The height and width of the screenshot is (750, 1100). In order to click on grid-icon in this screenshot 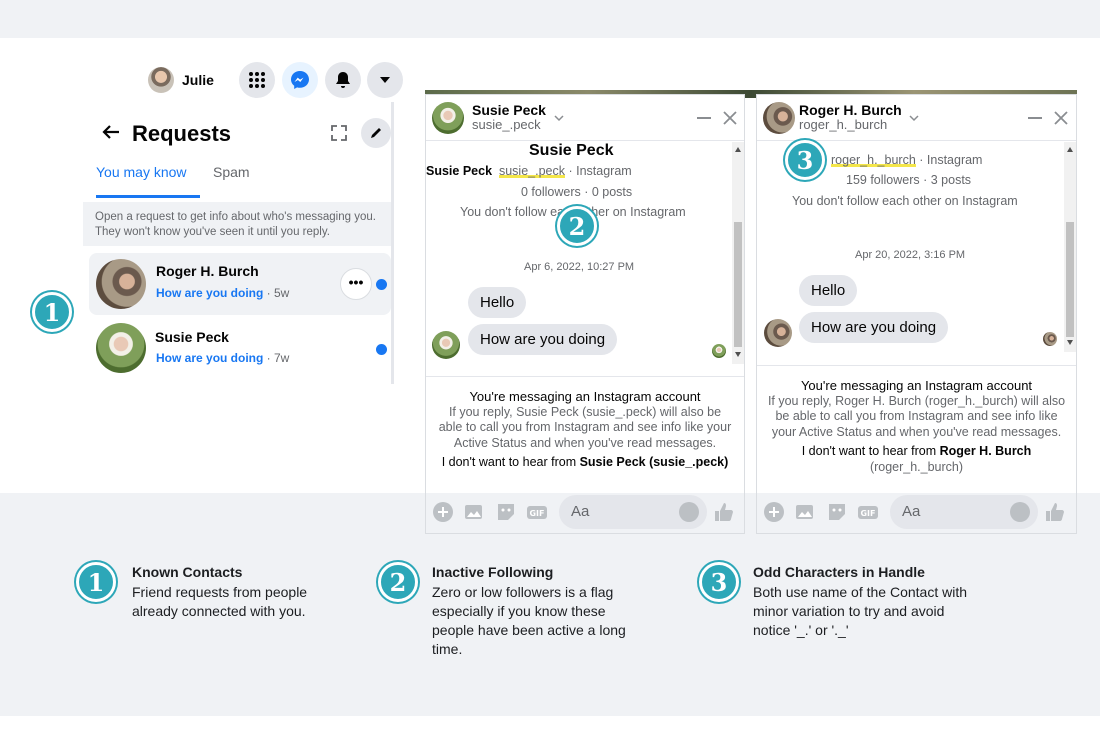, I will do `click(257, 80)`.